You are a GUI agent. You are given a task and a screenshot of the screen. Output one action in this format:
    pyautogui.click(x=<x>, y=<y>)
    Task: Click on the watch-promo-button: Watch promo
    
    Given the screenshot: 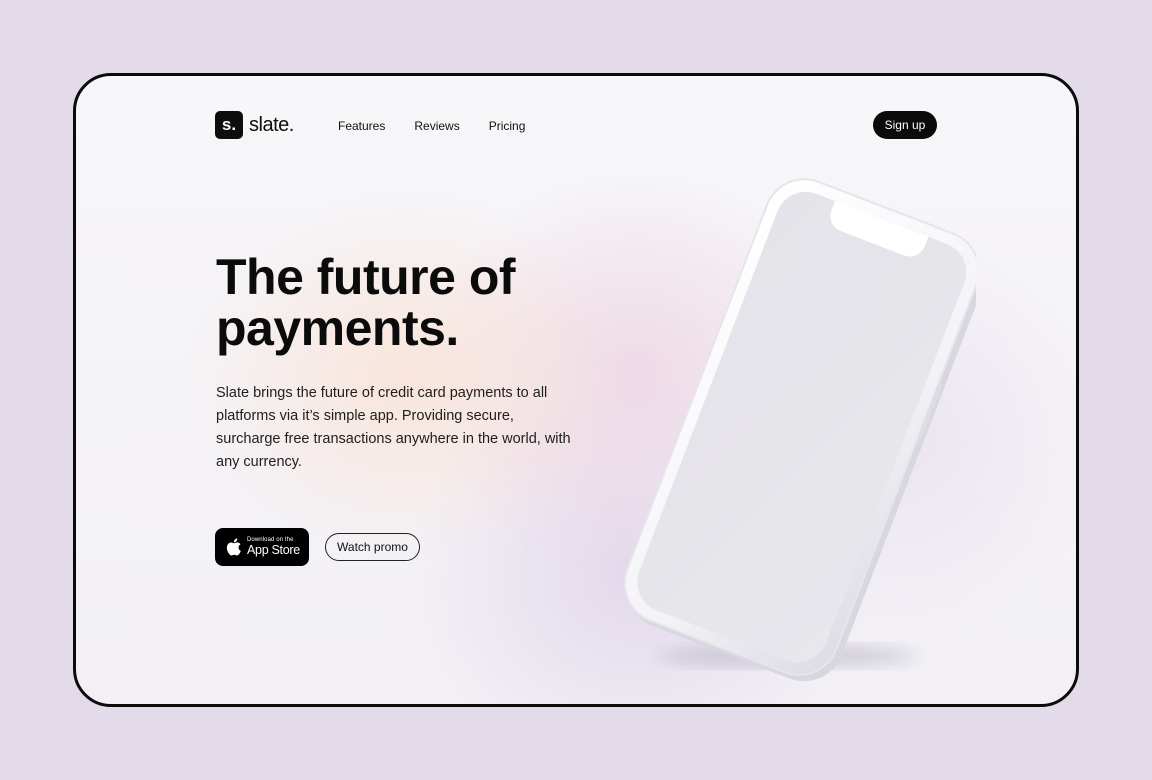 What is the action you would take?
    pyautogui.click(x=372, y=547)
    